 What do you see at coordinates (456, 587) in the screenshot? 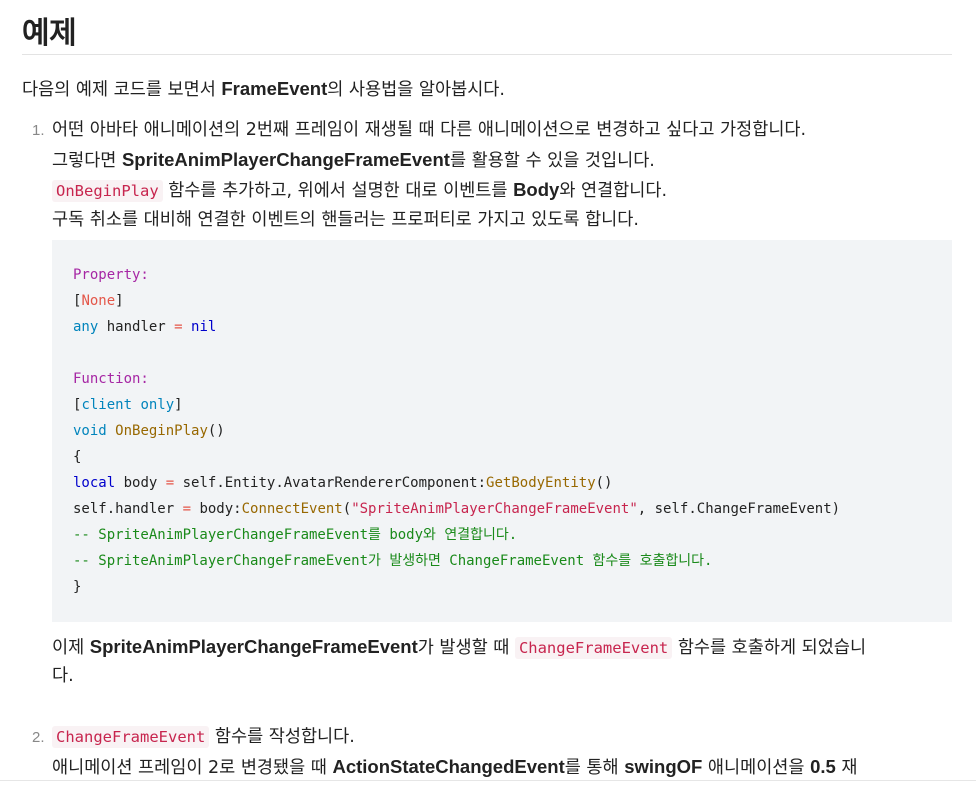
I see `code-line-13: }` at bounding box center [456, 587].